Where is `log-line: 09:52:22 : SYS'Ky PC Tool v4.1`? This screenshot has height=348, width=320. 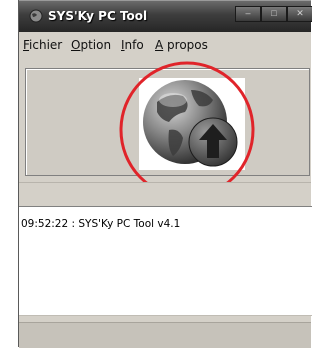 log-line: 09:52:22 : SYS'Ky PC Tool v4.1 is located at coordinates (101, 224).